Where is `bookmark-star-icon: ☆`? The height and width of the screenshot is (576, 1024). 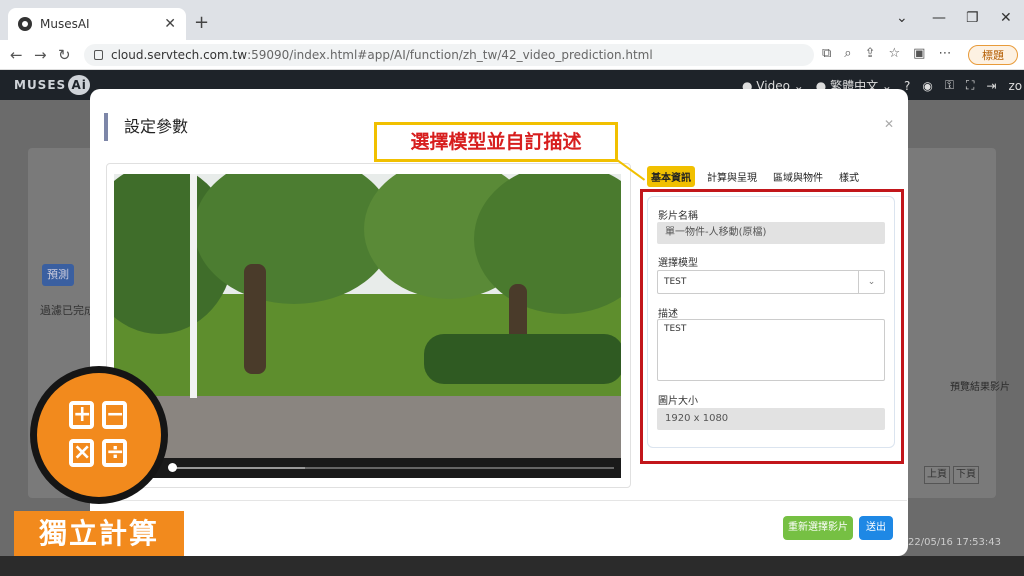 bookmark-star-icon: ☆ is located at coordinates (894, 53).